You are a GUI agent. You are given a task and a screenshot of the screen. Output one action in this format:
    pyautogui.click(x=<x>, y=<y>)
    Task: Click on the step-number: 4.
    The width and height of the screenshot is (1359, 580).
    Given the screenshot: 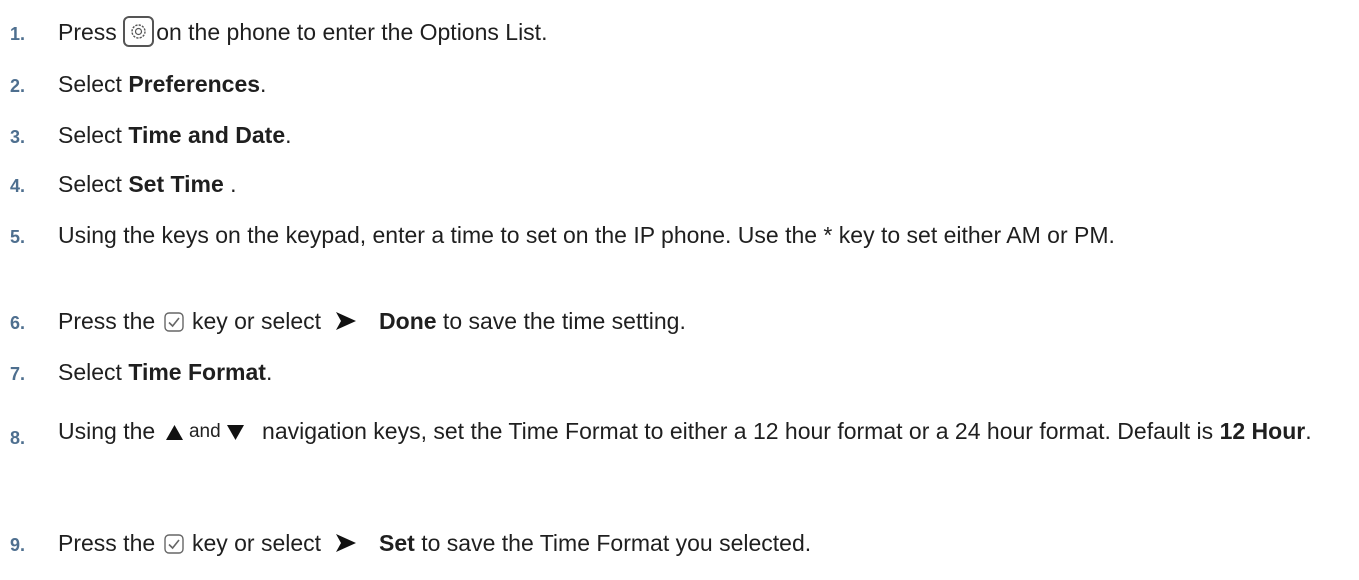 What is the action you would take?
    pyautogui.click(x=18, y=186)
    